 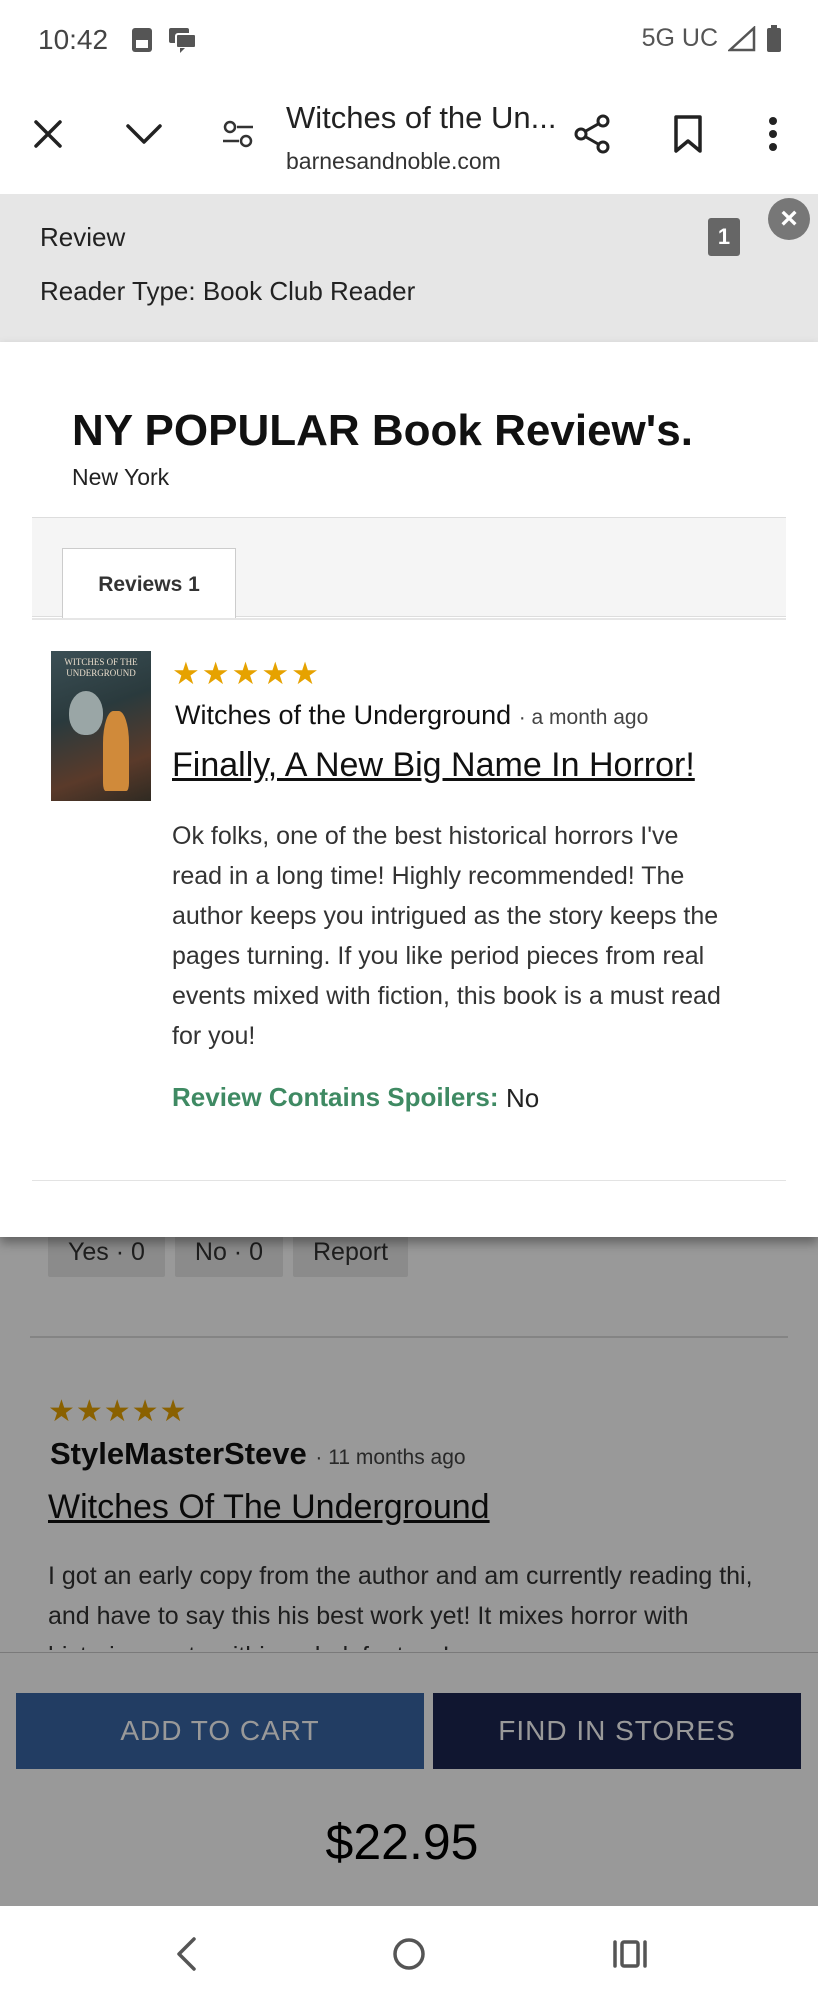 I want to click on spoiler-label: Review Contains Spoilers:, so click(x=335, y=1097).